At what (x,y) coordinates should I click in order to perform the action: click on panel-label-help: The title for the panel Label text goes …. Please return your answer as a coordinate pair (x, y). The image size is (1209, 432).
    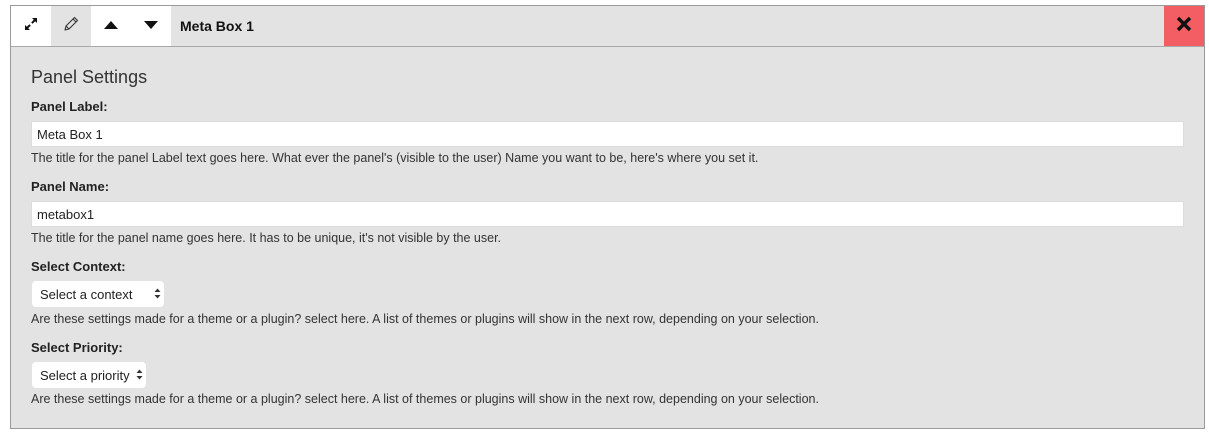
    Looking at the image, I should click on (395, 158).